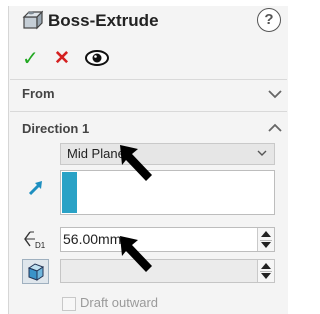 Image resolution: width=320 pixels, height=314 pixels. I want to click on depth-icon-label: D1, so click(40, 245).